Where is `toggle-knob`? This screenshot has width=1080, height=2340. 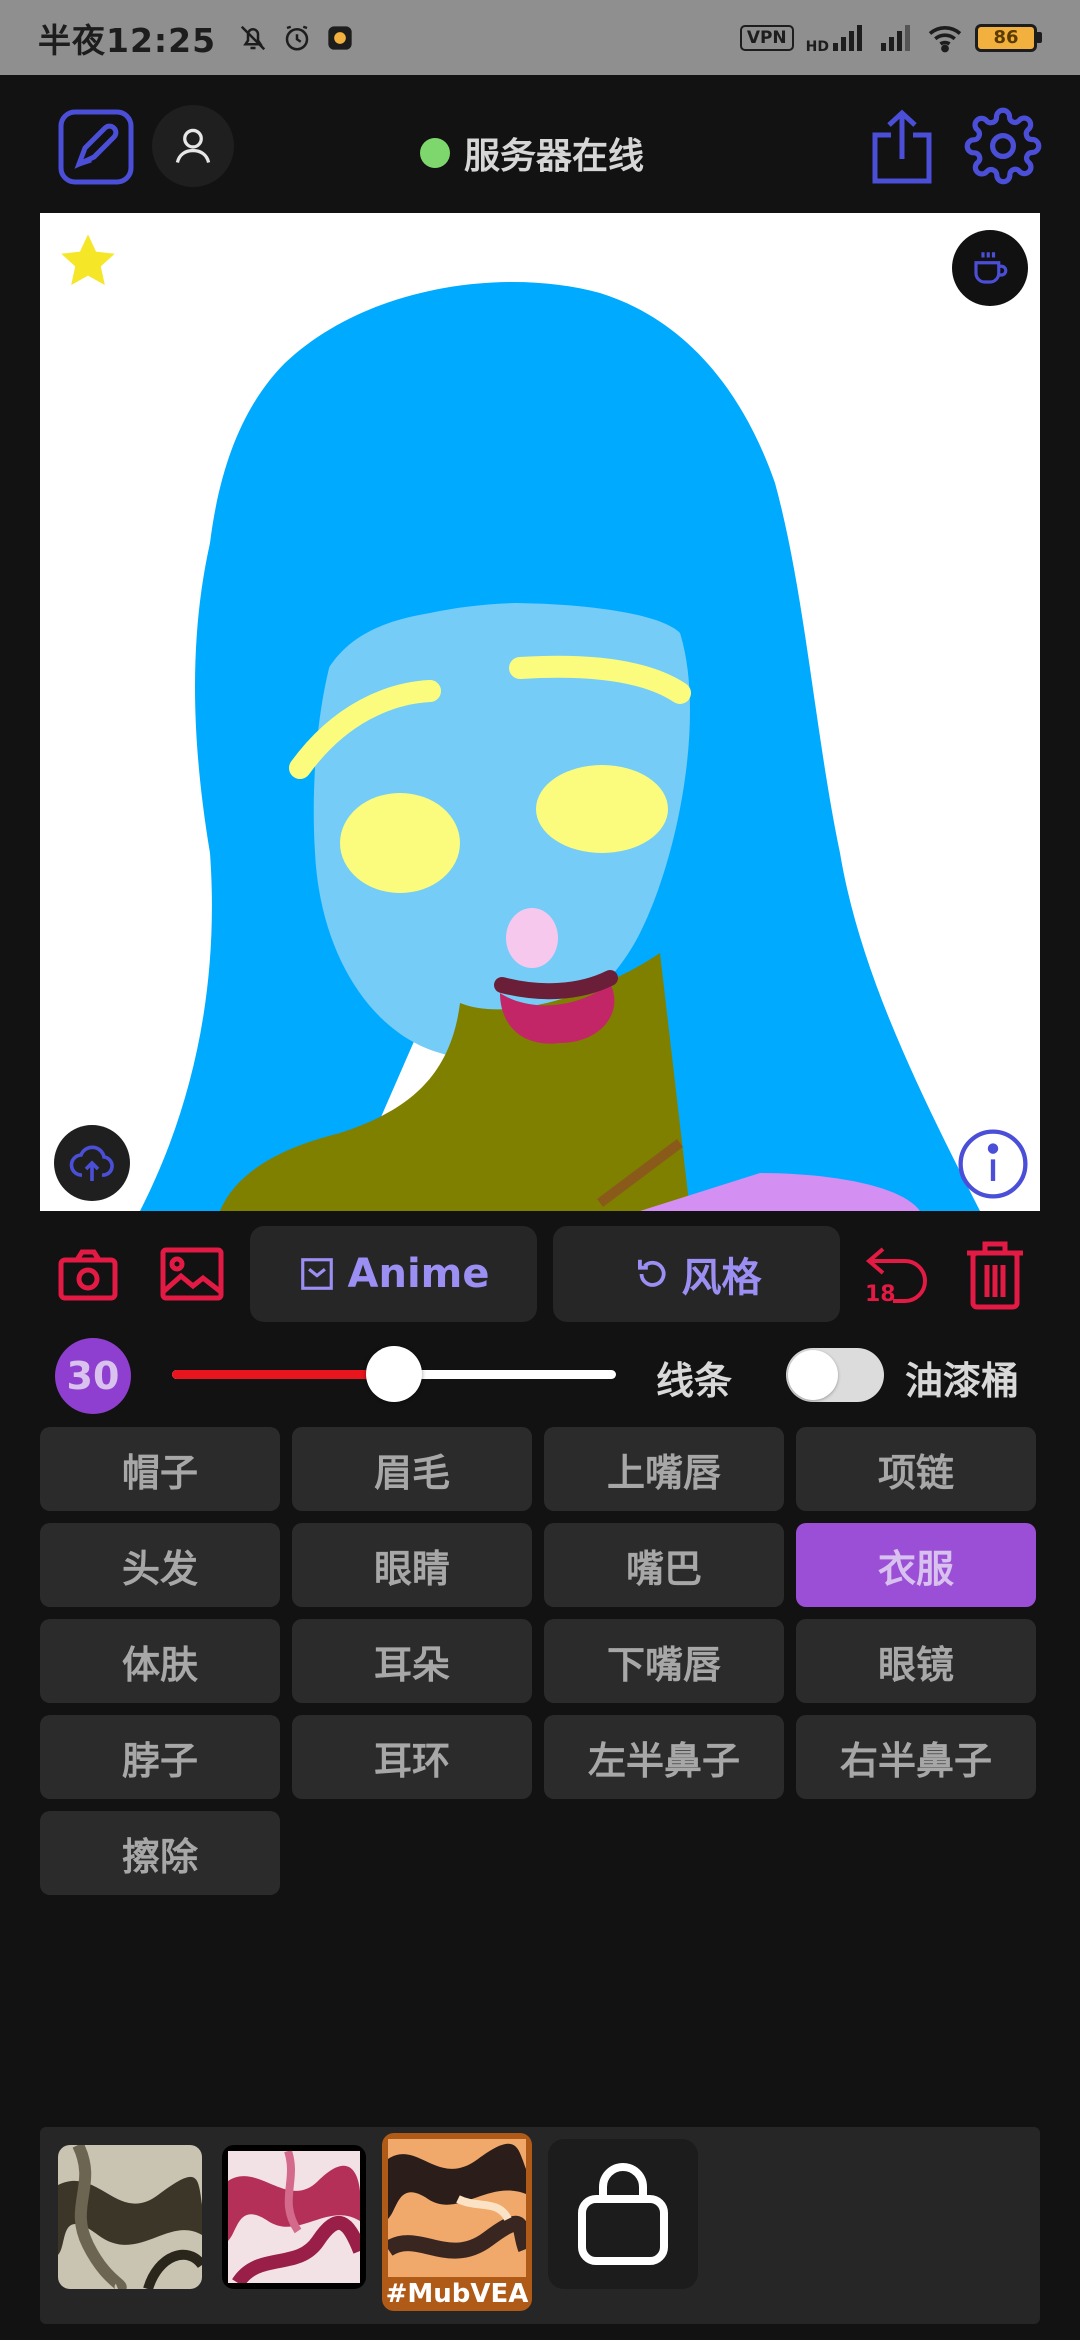 toggle-knob is located at coordinates (813, 1375).